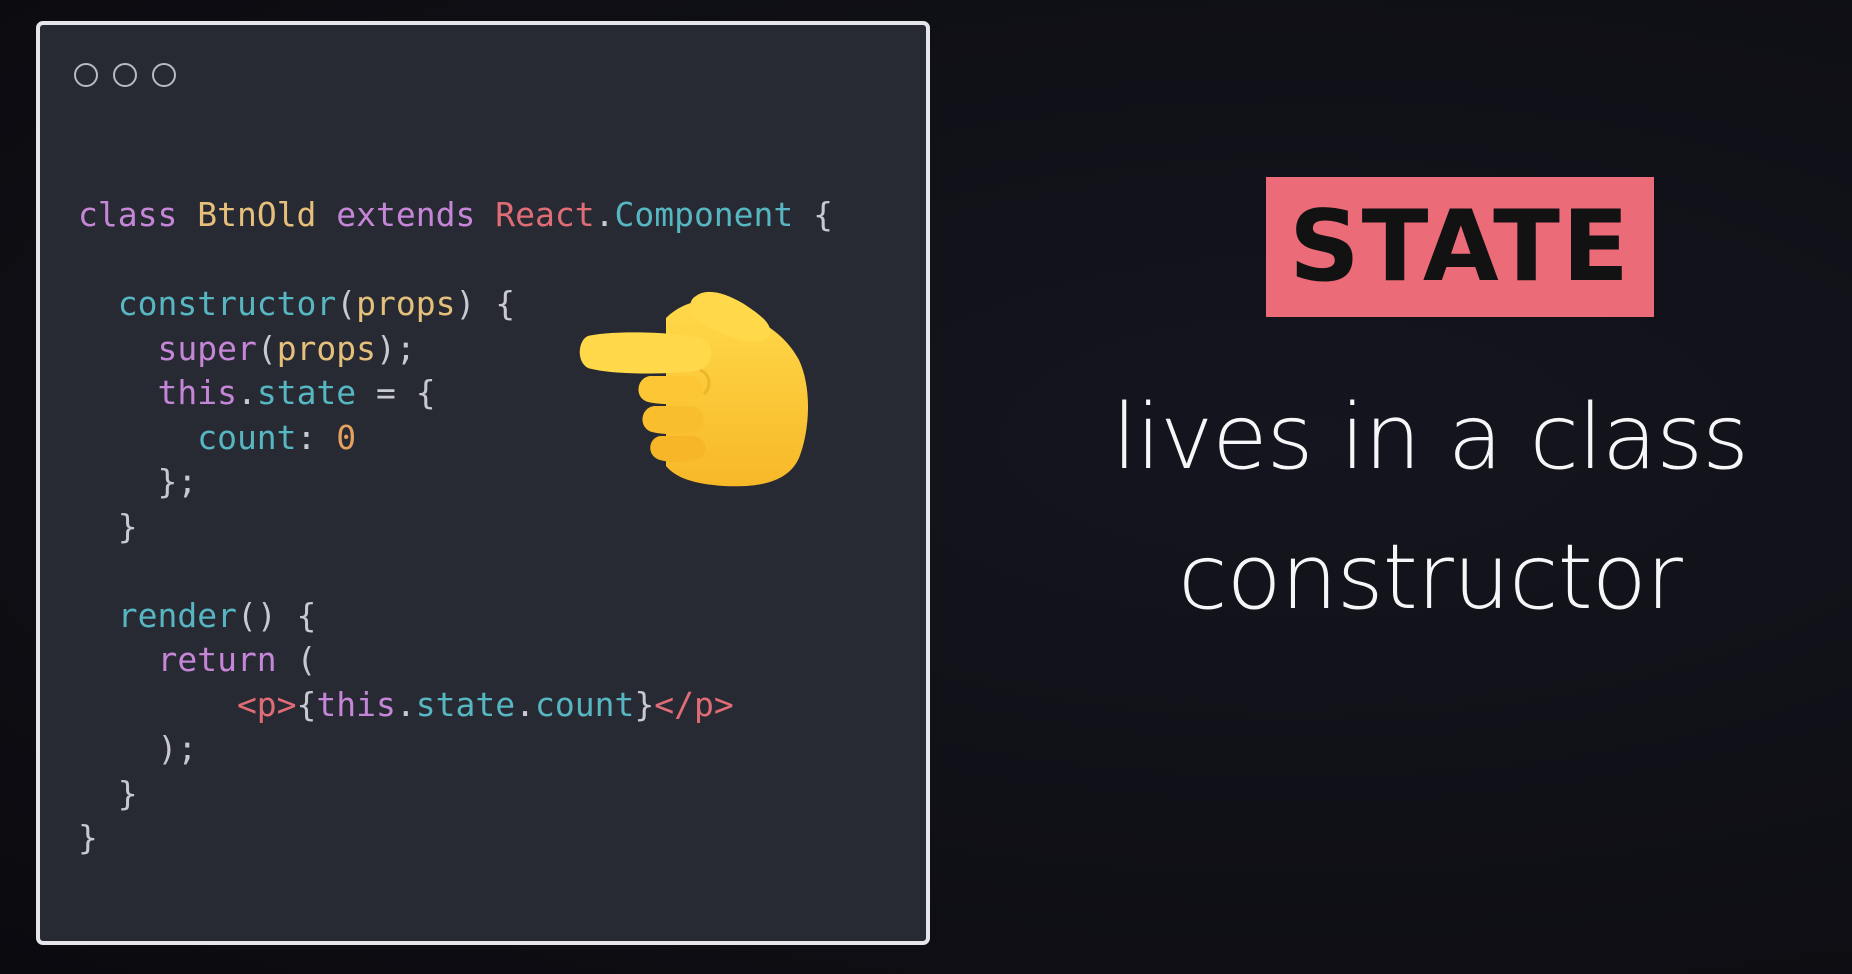 This screenshot has width=1852, height=974. What do you see at coordinates (157, 615) in the screenshot?
I see `code-token: render` at bounding box center [157, 615].